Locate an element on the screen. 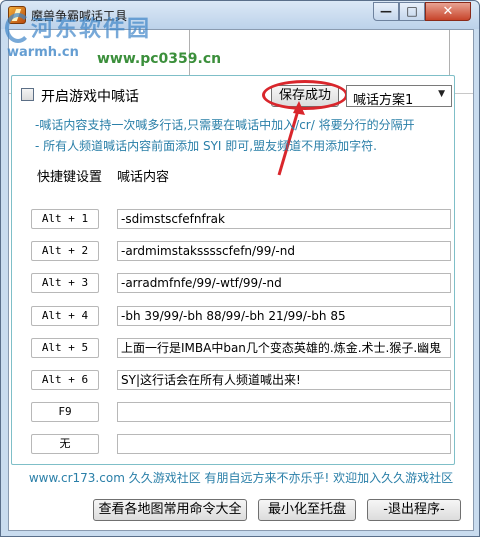 This screenshot has width=480, height=537. watermark-swirl-icon is located at coordinates (18, 28).